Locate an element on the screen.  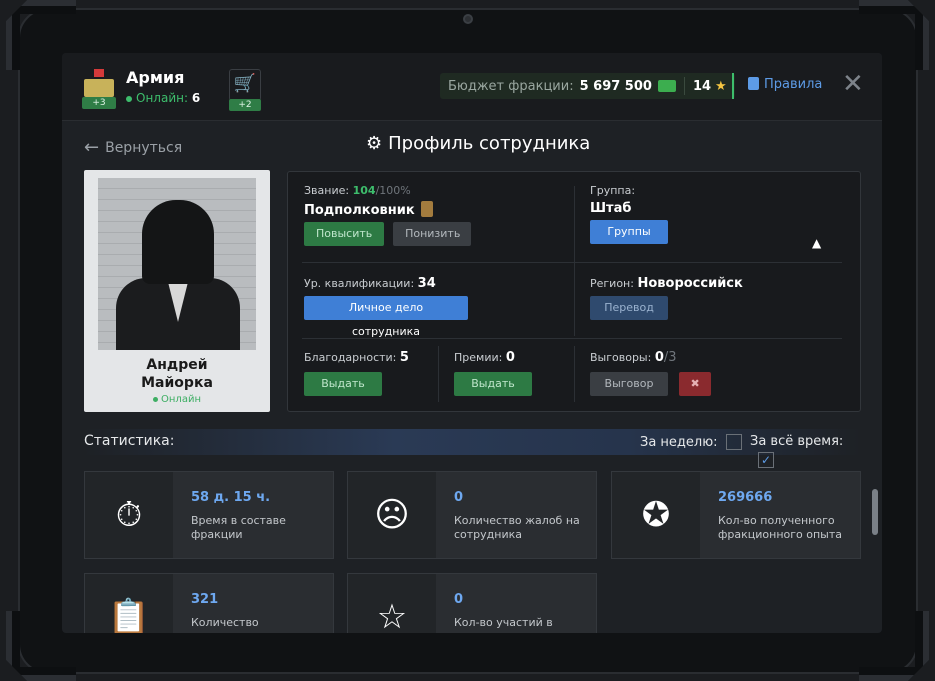
cart-icon: 🛒 is located at coordinates (245, 83).